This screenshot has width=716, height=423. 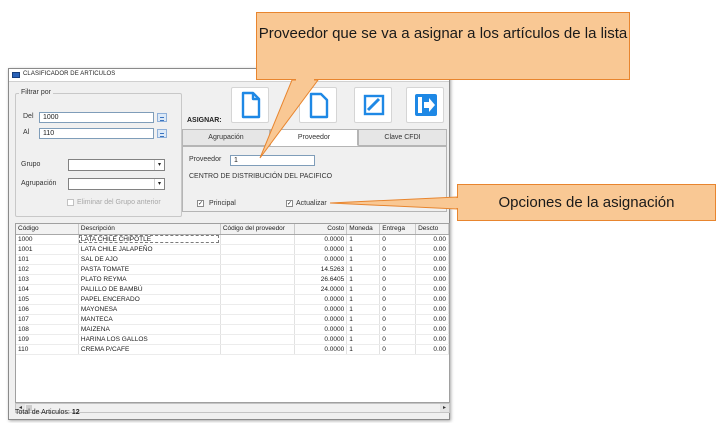 What do you see at coordinates (250, 105) in the screenshot?
I see `new-button` at bounding box center [250, 105].